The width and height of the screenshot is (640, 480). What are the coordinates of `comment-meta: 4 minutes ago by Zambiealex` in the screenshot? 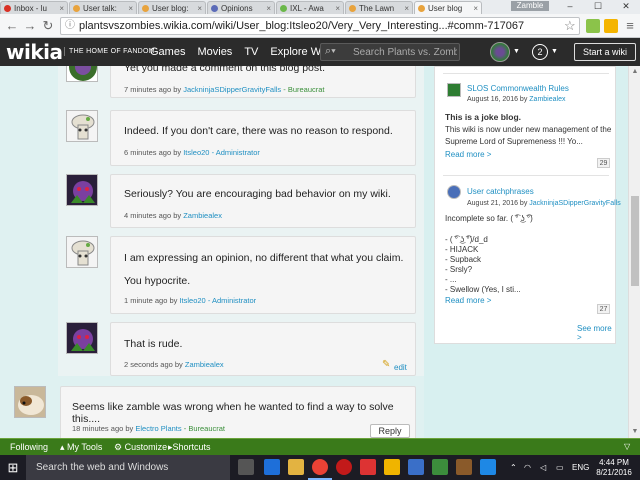 It's located at (173, 215).